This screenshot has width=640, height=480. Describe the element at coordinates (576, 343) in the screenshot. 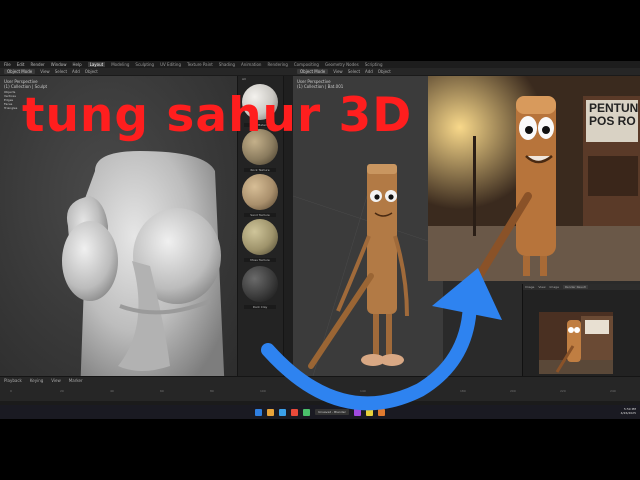

I see `render-result-image` at that location.